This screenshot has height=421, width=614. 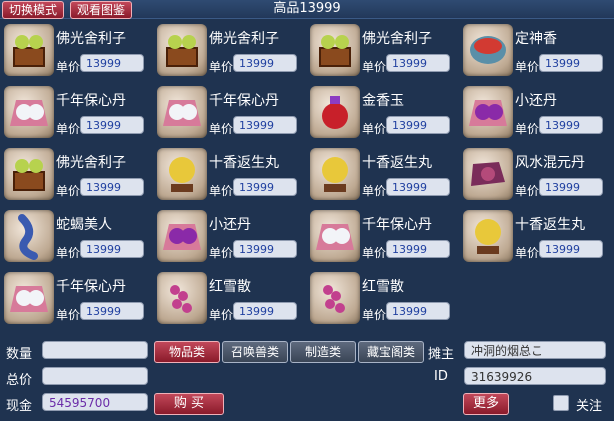 I want to click on incense-bowl-icon, so click(x=488, y=50).